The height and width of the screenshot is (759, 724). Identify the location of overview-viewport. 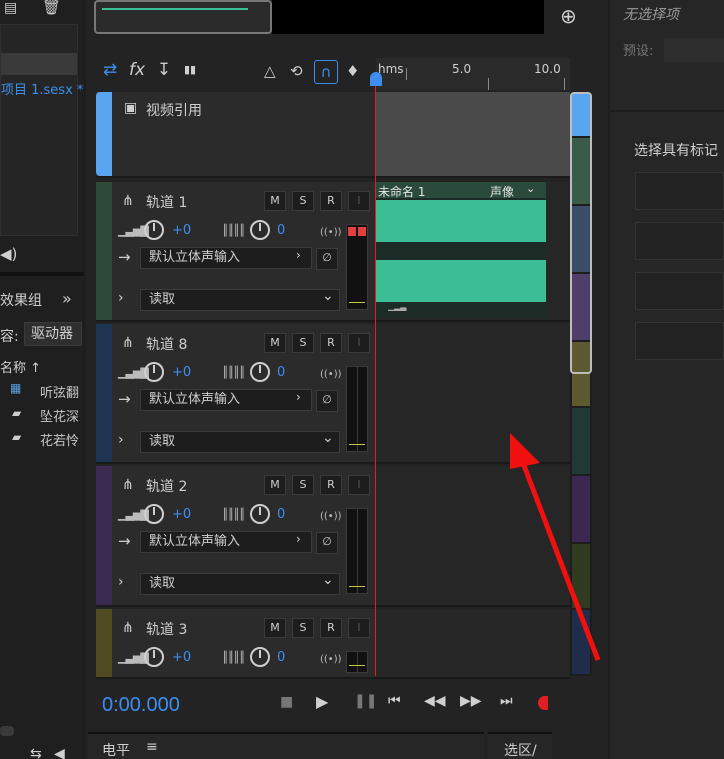
(581, 233).